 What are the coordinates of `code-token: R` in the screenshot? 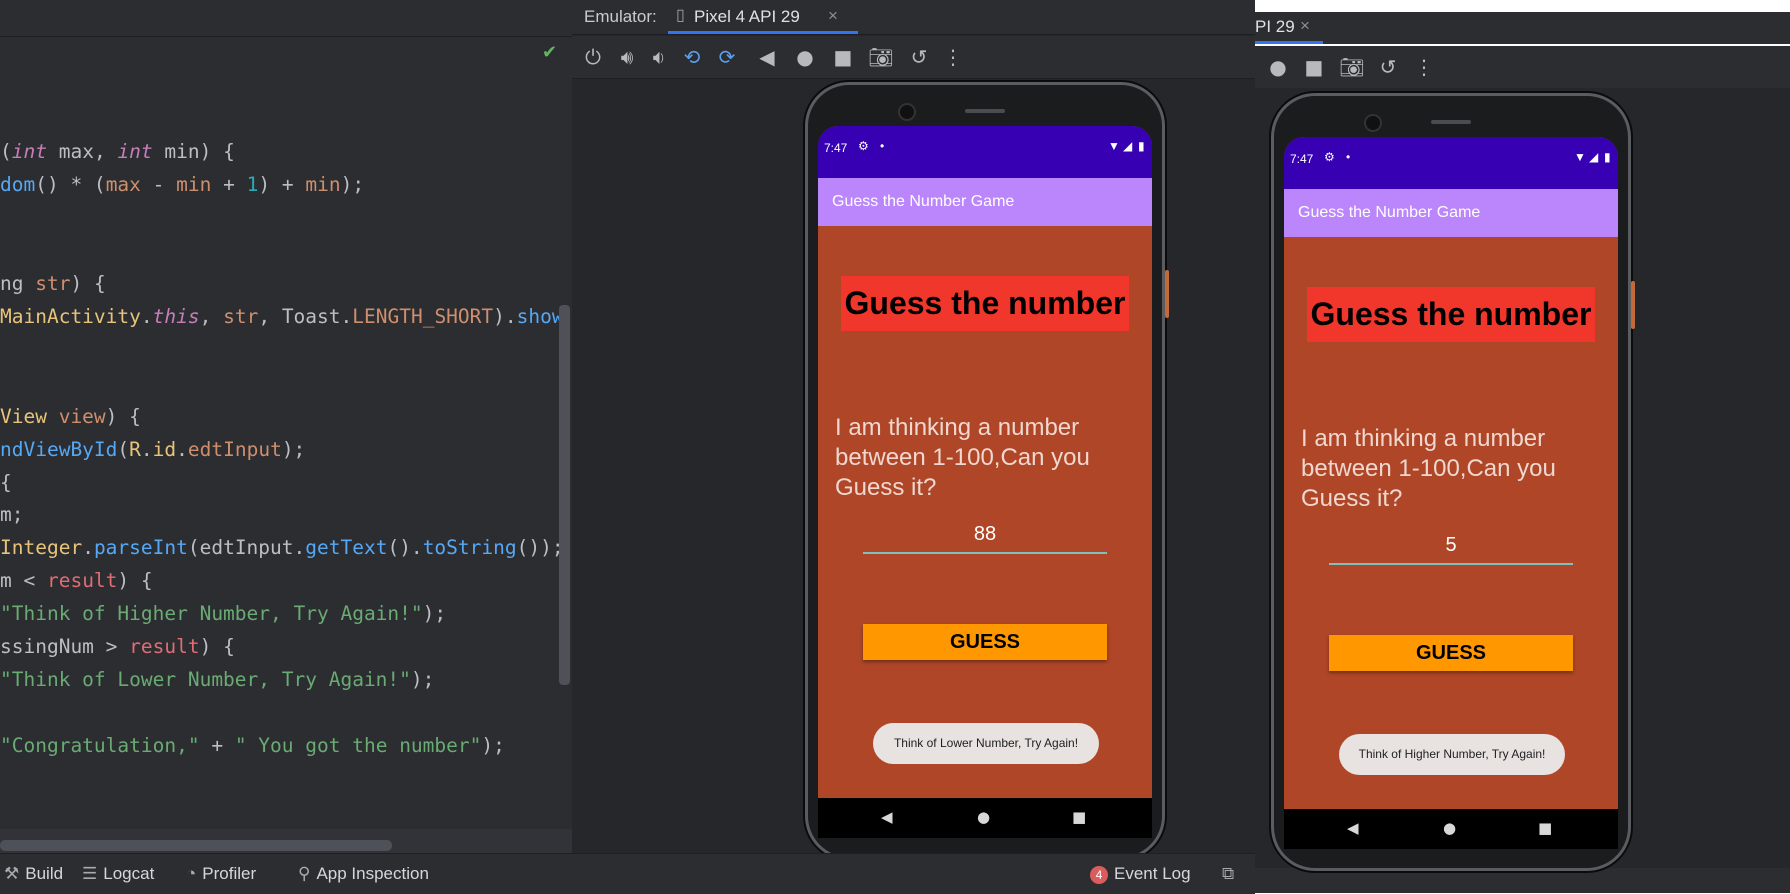 It's located at (135, 449).